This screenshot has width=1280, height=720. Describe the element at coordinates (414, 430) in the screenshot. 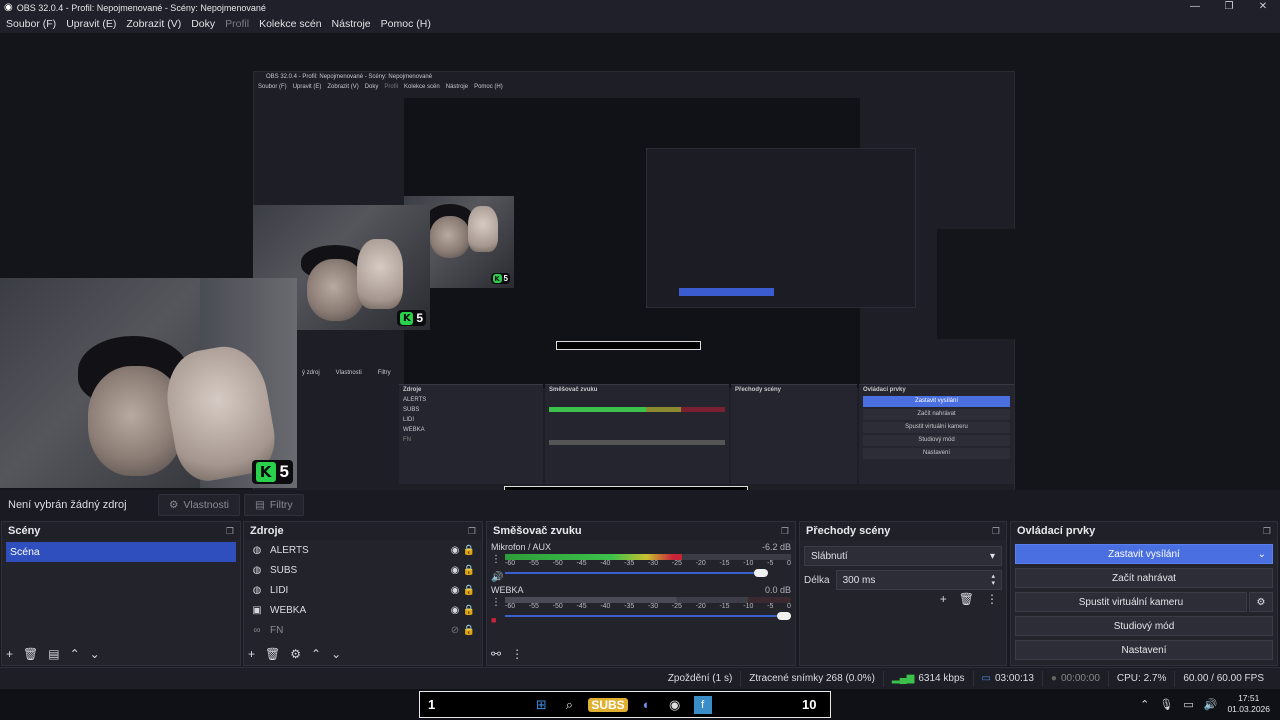

I see `nested-source-item: WEBKA` at that location.